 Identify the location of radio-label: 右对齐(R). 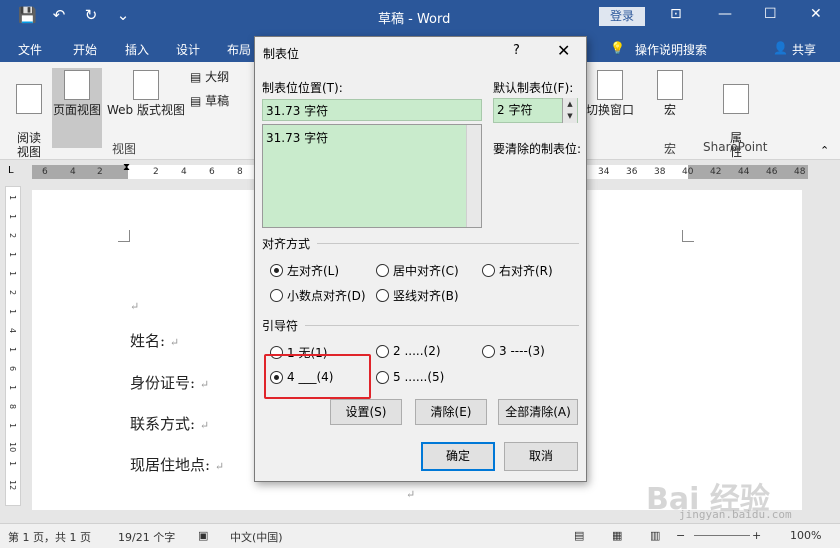
(526, 271).